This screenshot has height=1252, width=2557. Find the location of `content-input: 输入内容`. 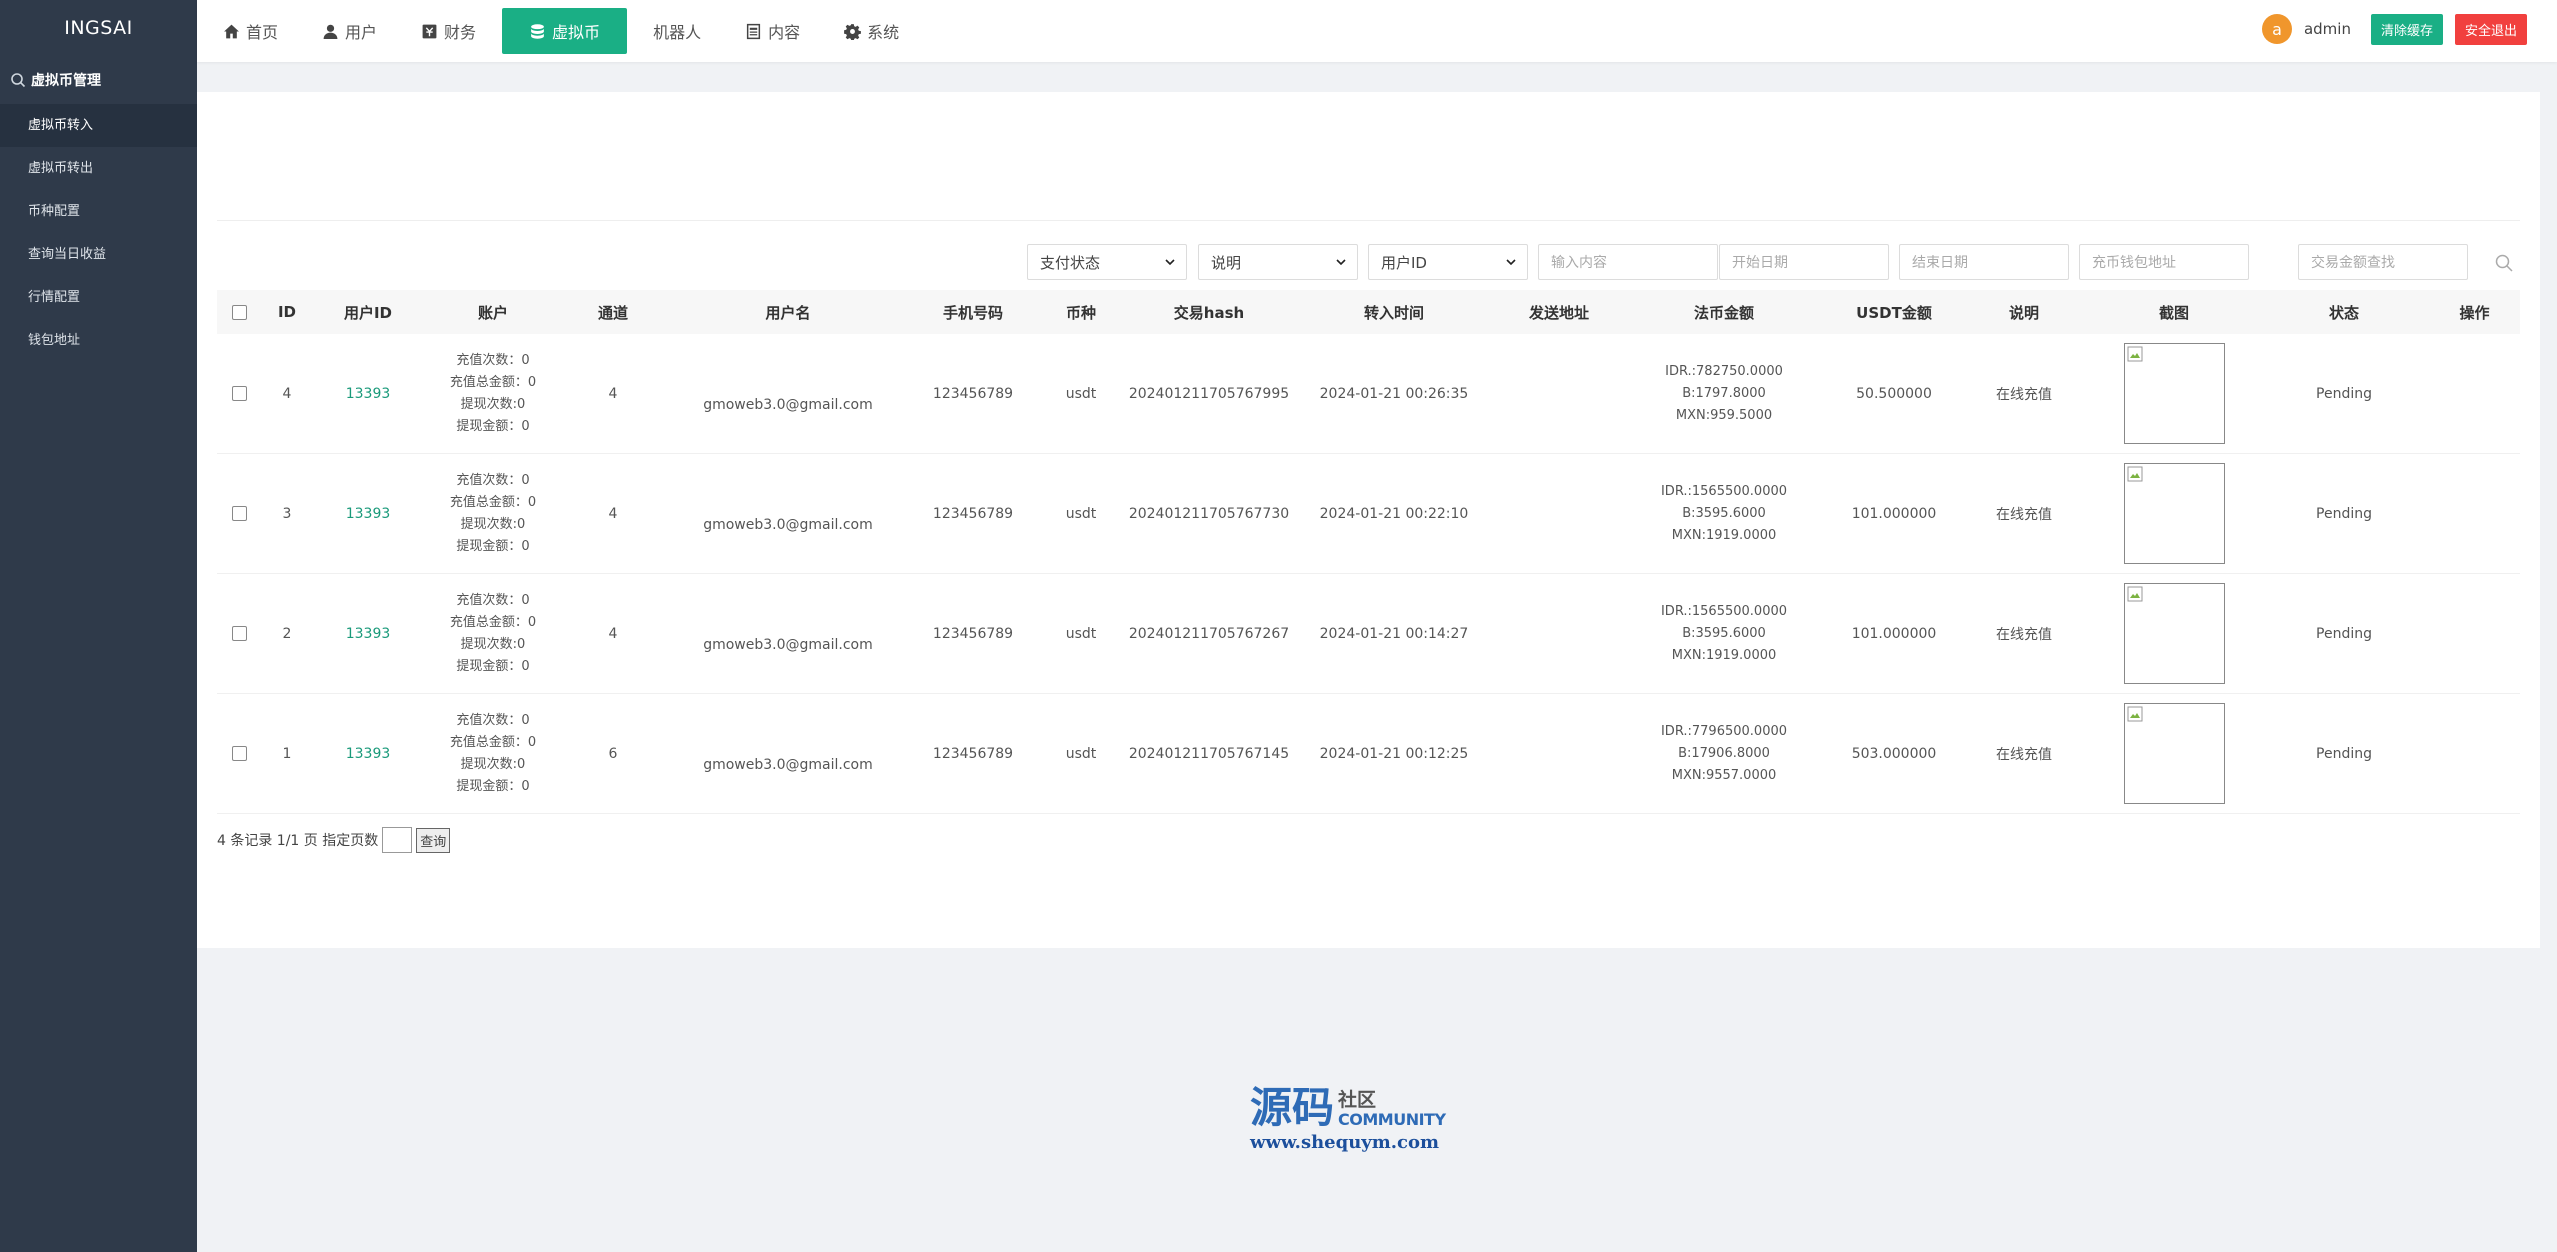

content-input: 输入内容 is located at coordinates (1628, 262).